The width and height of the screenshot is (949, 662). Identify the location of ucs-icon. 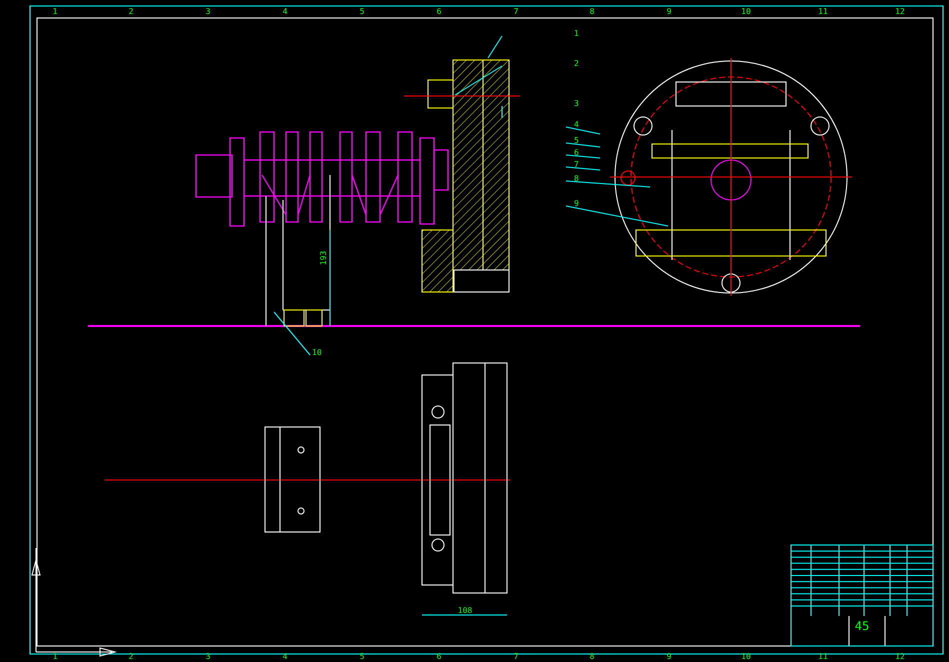
(74, 602).